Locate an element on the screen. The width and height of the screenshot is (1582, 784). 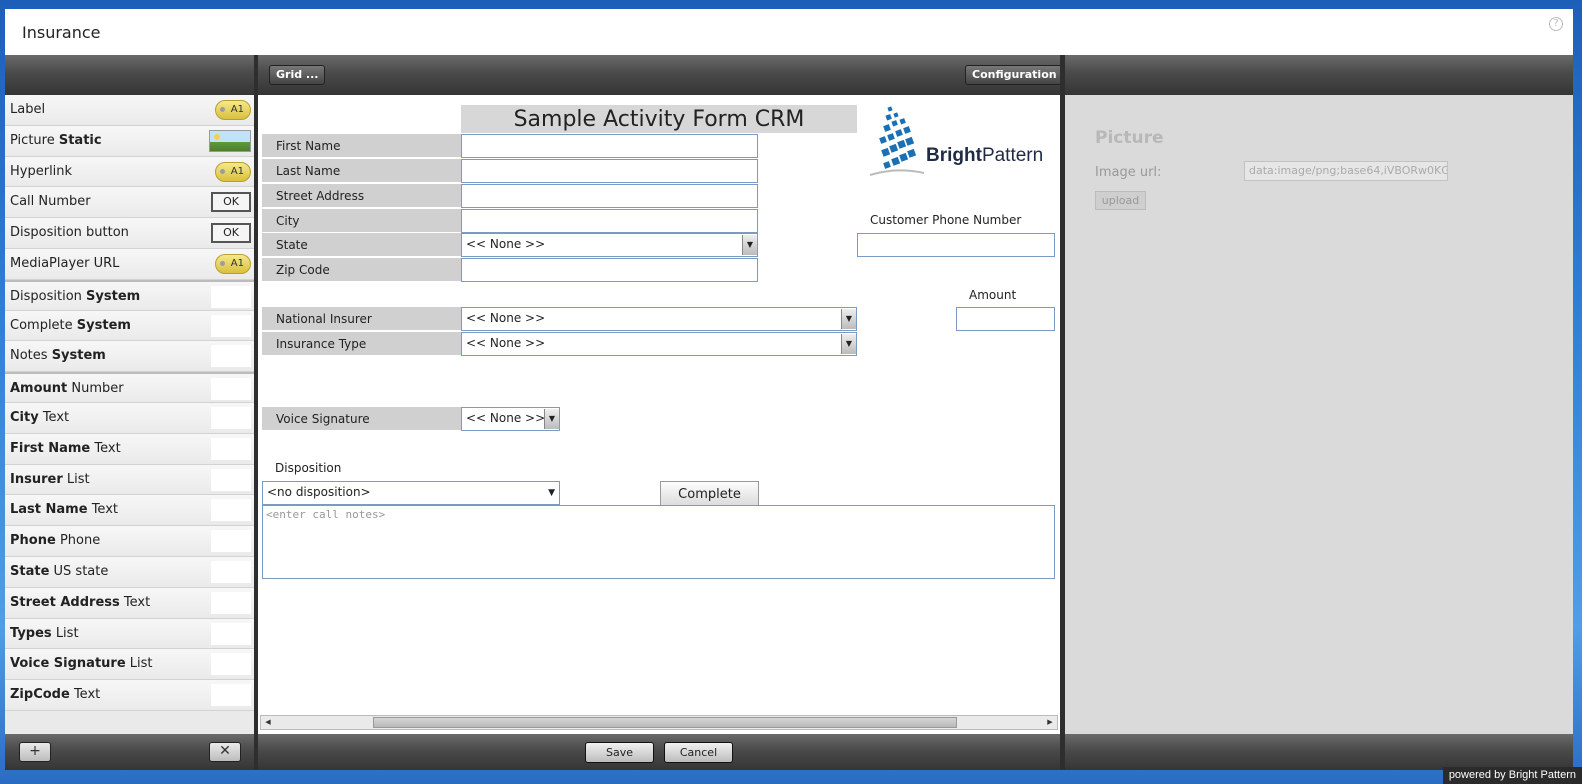
upload-button: upload is located at coordinates (1120, 200).